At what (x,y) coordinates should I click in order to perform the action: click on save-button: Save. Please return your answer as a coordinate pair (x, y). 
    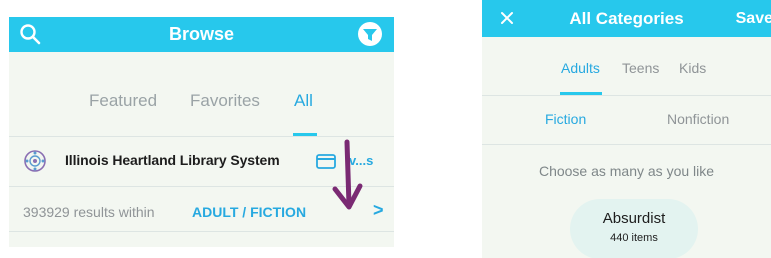
    Looking at the image, I should click on (753, 18).